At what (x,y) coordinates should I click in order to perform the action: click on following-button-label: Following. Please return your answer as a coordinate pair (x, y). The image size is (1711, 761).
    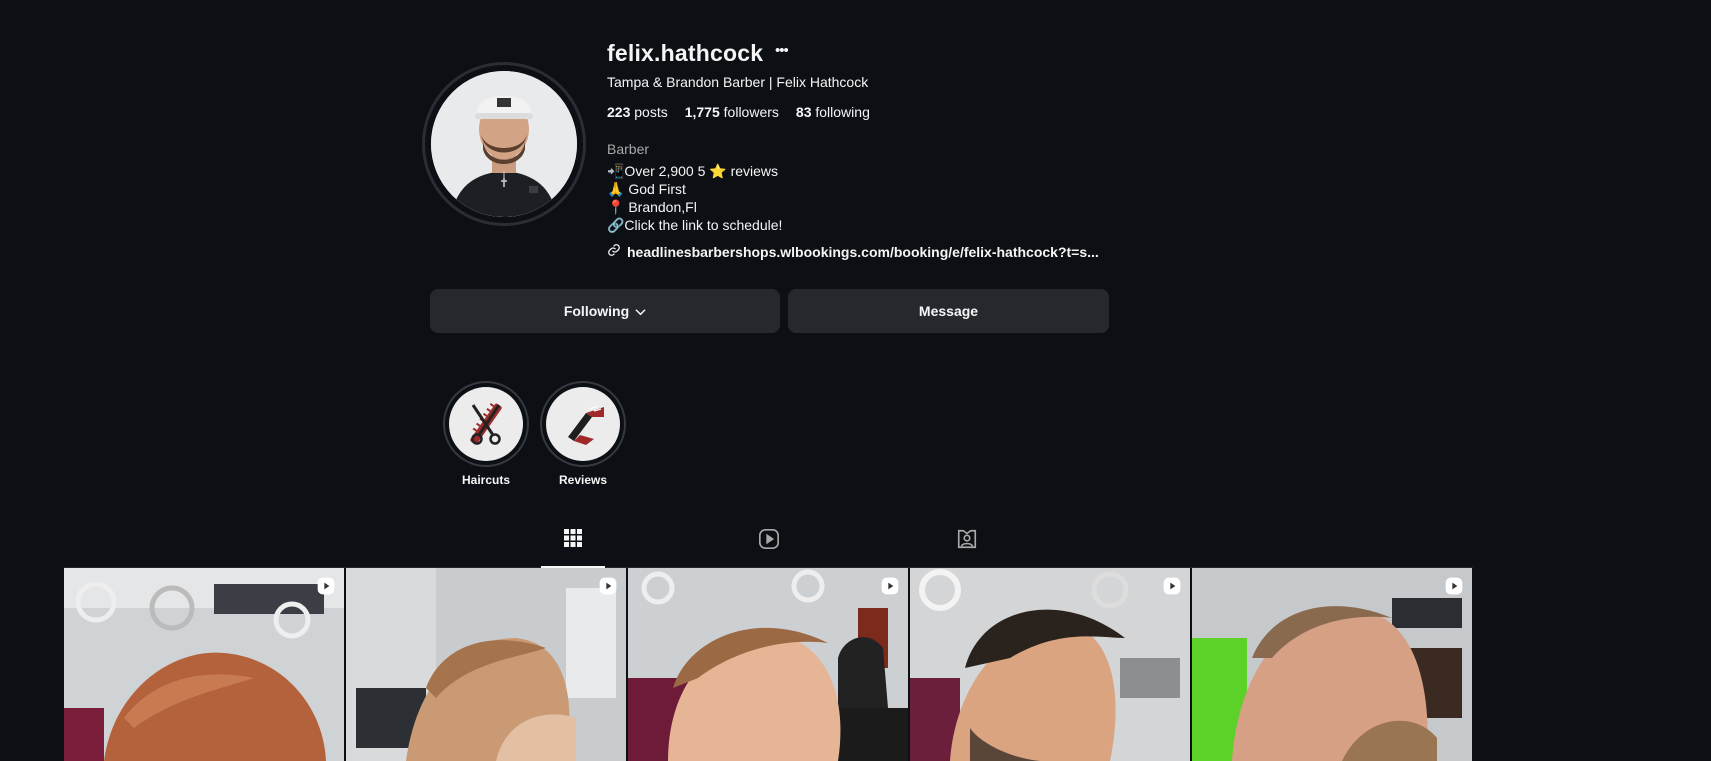
    Looking at the image, I should click on (596, 311).